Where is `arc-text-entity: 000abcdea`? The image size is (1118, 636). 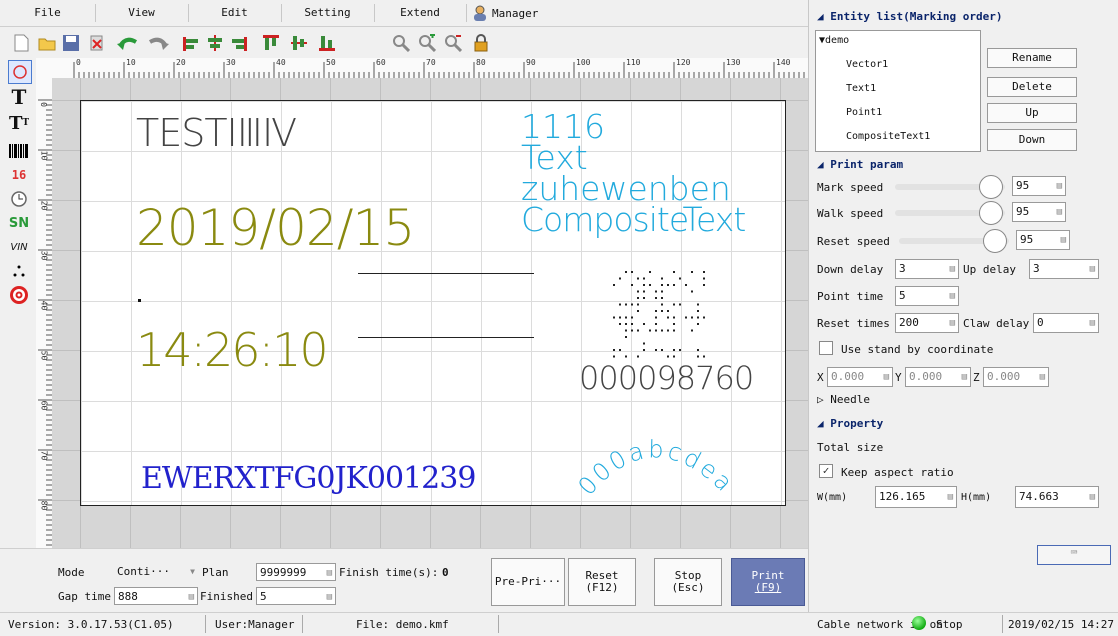 arc-text-entity: 000abcdea is located at coordinates (656, 466).